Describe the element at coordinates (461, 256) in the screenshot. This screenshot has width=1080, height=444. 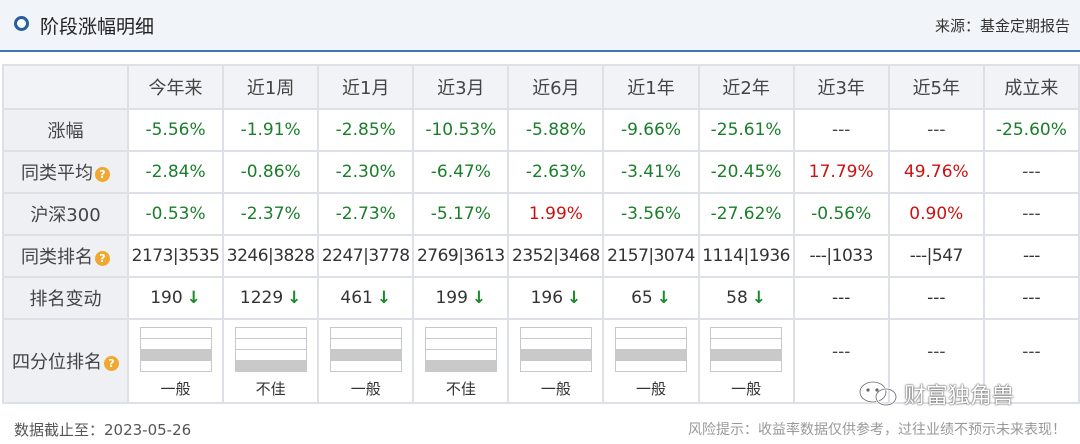
I see `rank-cell: 2769|3613` at that location.